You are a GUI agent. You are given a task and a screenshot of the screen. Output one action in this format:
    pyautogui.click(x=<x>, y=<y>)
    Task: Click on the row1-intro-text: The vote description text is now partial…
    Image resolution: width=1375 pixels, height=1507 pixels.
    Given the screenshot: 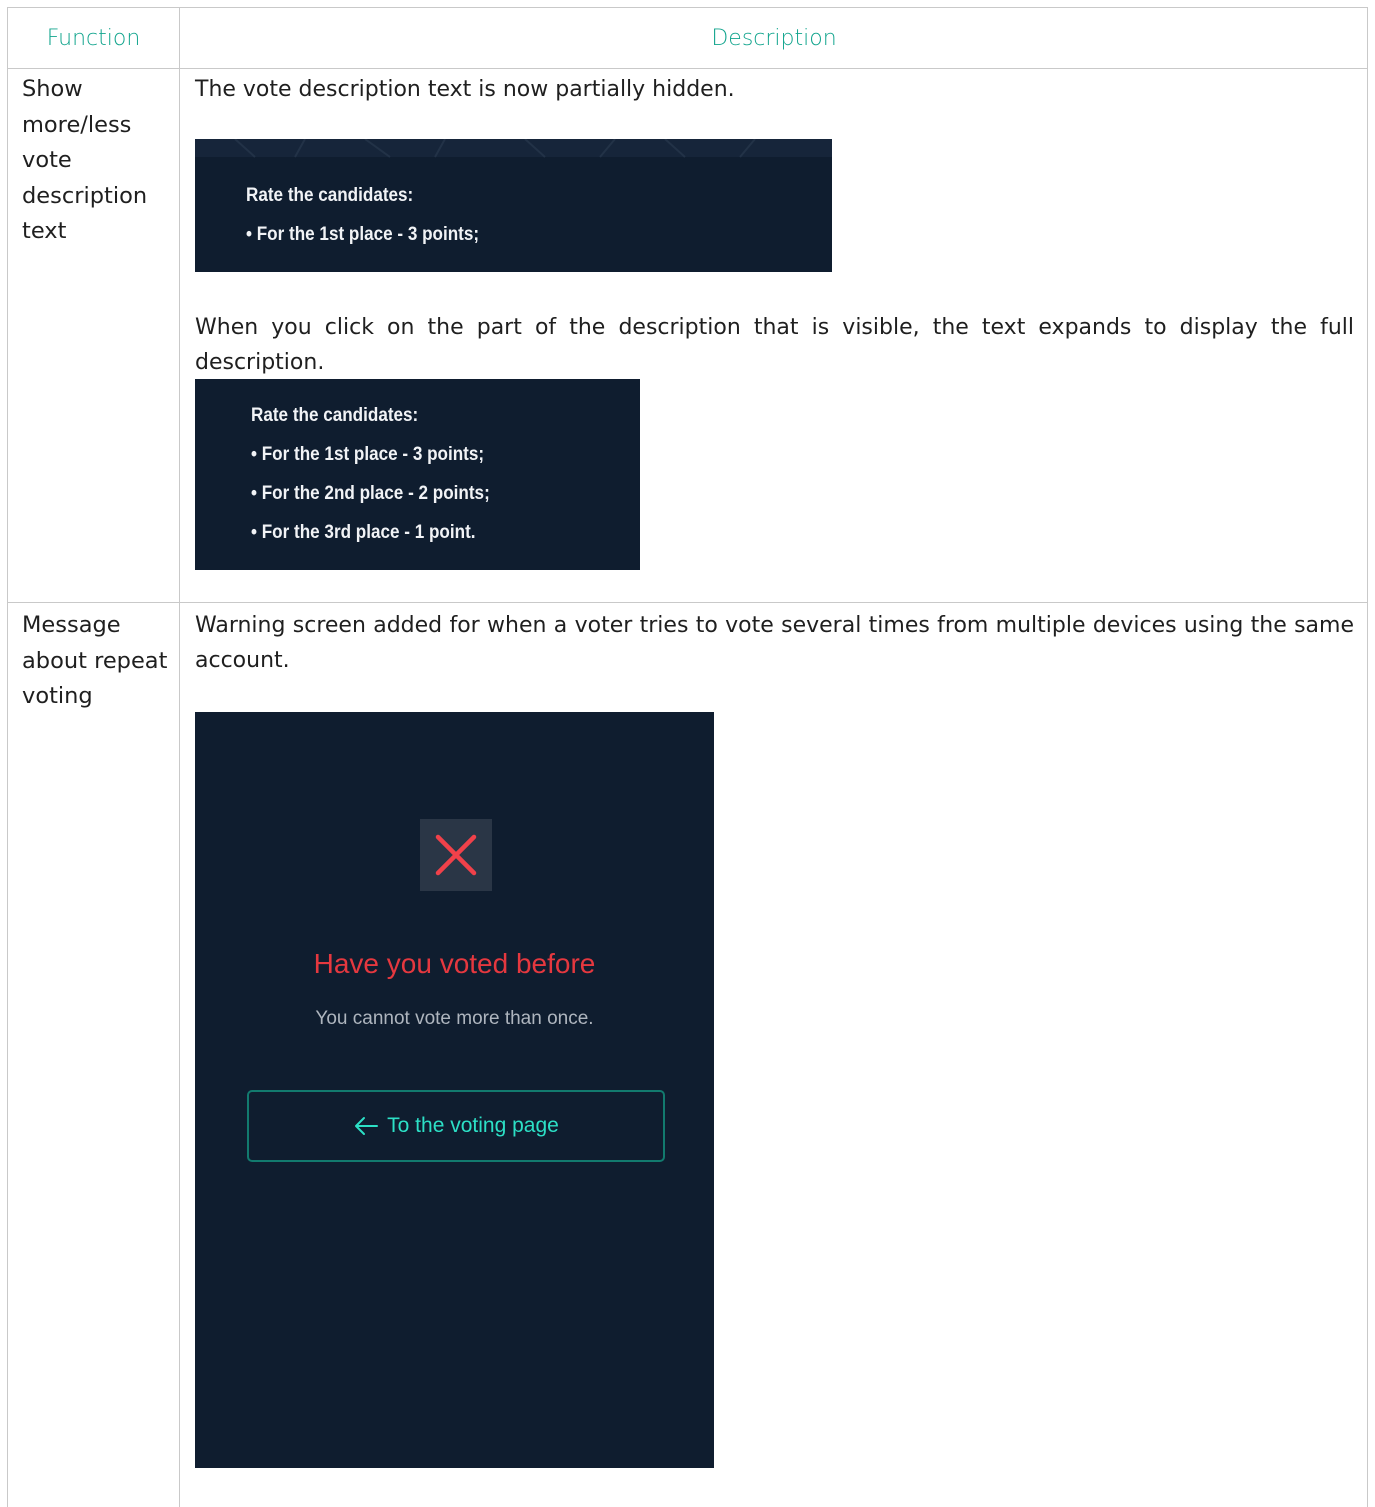 What is the action you would take?
    pyautogui.click(x=465, y=89)
    